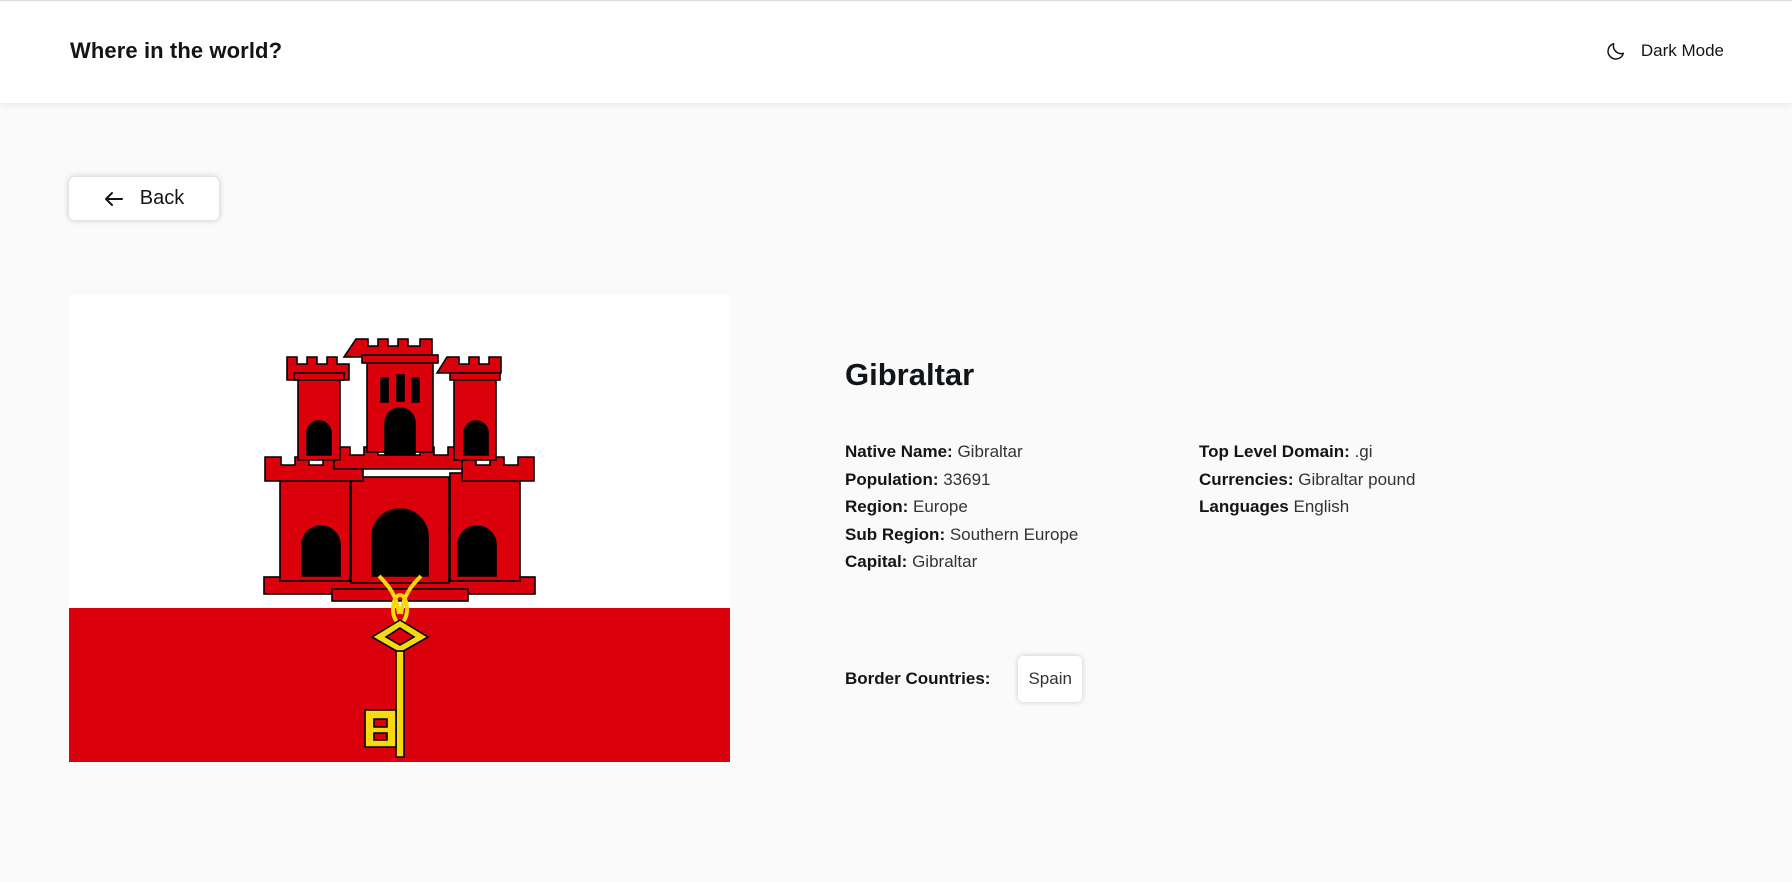 This screenshot has width=1792, height=882. What do you see at coordinates (1616, 51) in the screenshot?
I see `moon-icon` at bounding box center [1616, 51].